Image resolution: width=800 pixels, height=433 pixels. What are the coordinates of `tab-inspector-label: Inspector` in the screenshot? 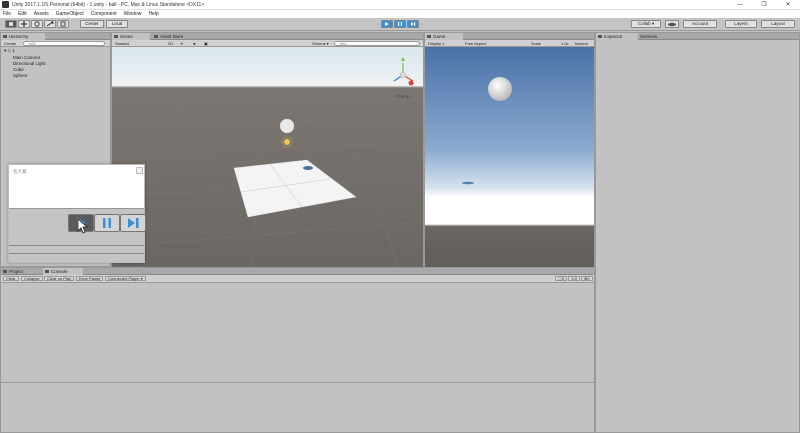 It's located at (613, 36).